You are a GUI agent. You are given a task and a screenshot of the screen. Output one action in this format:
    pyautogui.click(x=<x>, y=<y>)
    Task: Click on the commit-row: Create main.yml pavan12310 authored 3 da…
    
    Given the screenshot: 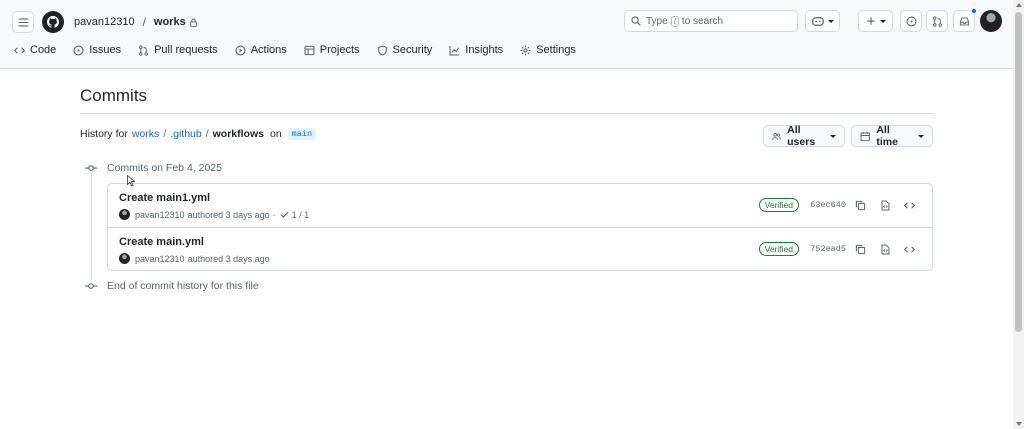 What is the action you would take?
    pyautogui.click(x=520, y=248)
    